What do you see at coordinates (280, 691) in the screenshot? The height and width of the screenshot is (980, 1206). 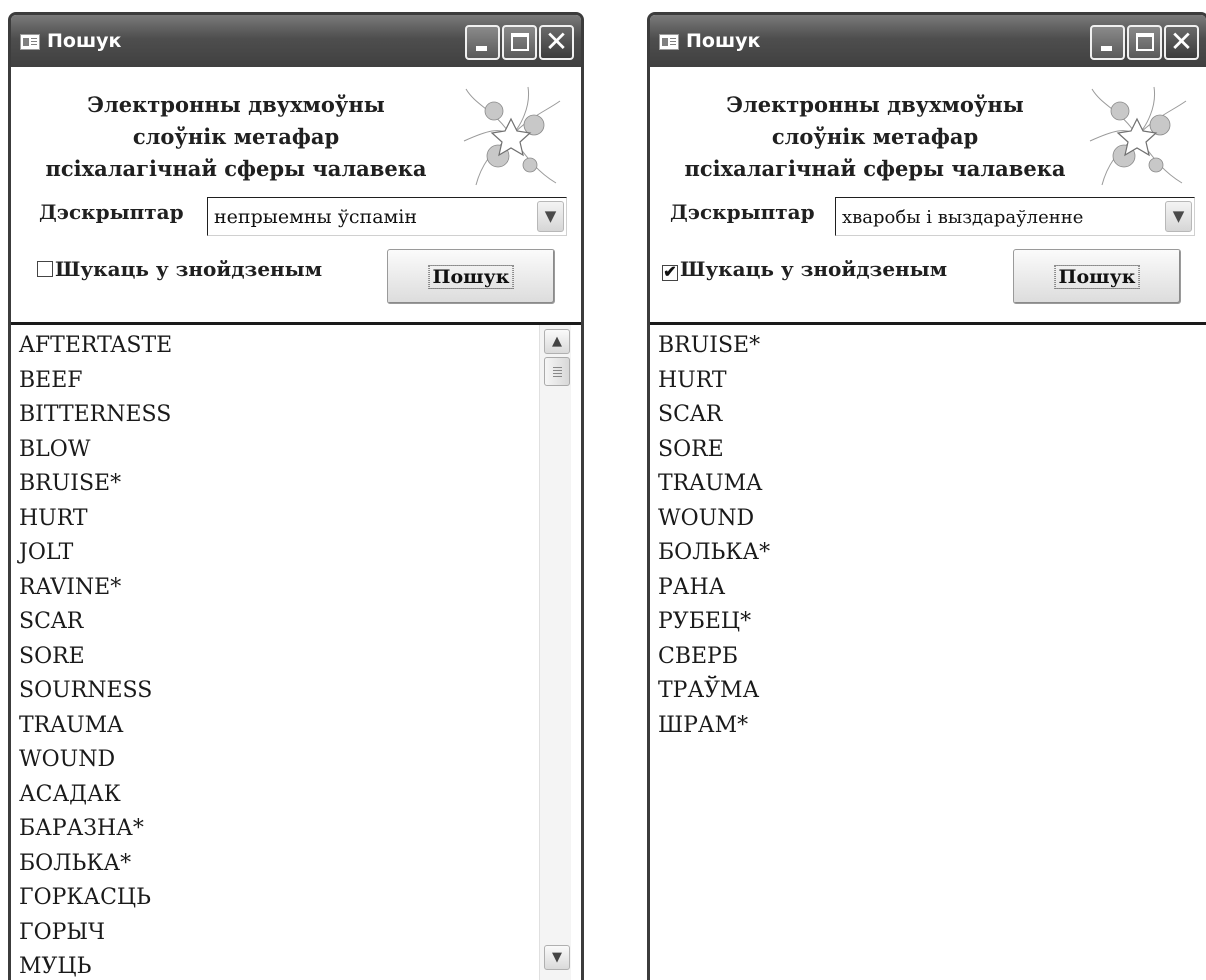 I see `list-item: SOURNESS` at bounding box center [280, 691].